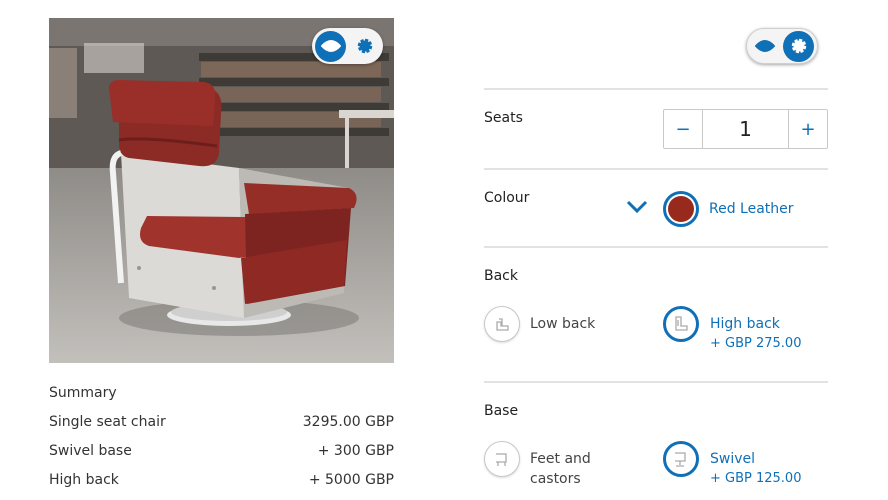 This screenshot has width=888, height=500. What do you see at coordinates (351, 480) in the screenshot?
I see `summary-row-value: + 5000 GBP` at bounding box center [351, 480].